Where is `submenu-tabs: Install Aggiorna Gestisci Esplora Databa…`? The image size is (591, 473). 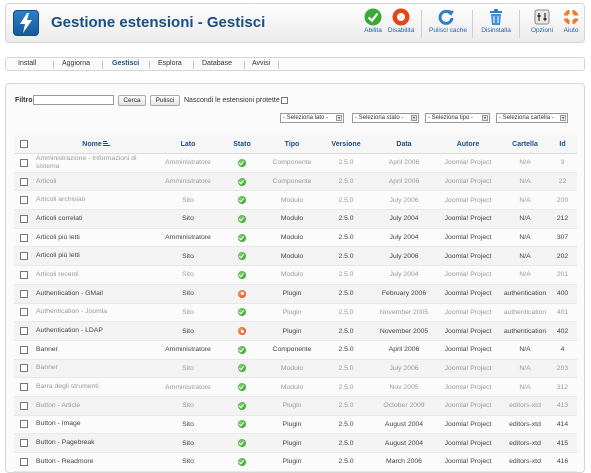
submenu-tabs: Install Aggiorna Gestisci Esplora Databa… is located at coordinates (295, 64).